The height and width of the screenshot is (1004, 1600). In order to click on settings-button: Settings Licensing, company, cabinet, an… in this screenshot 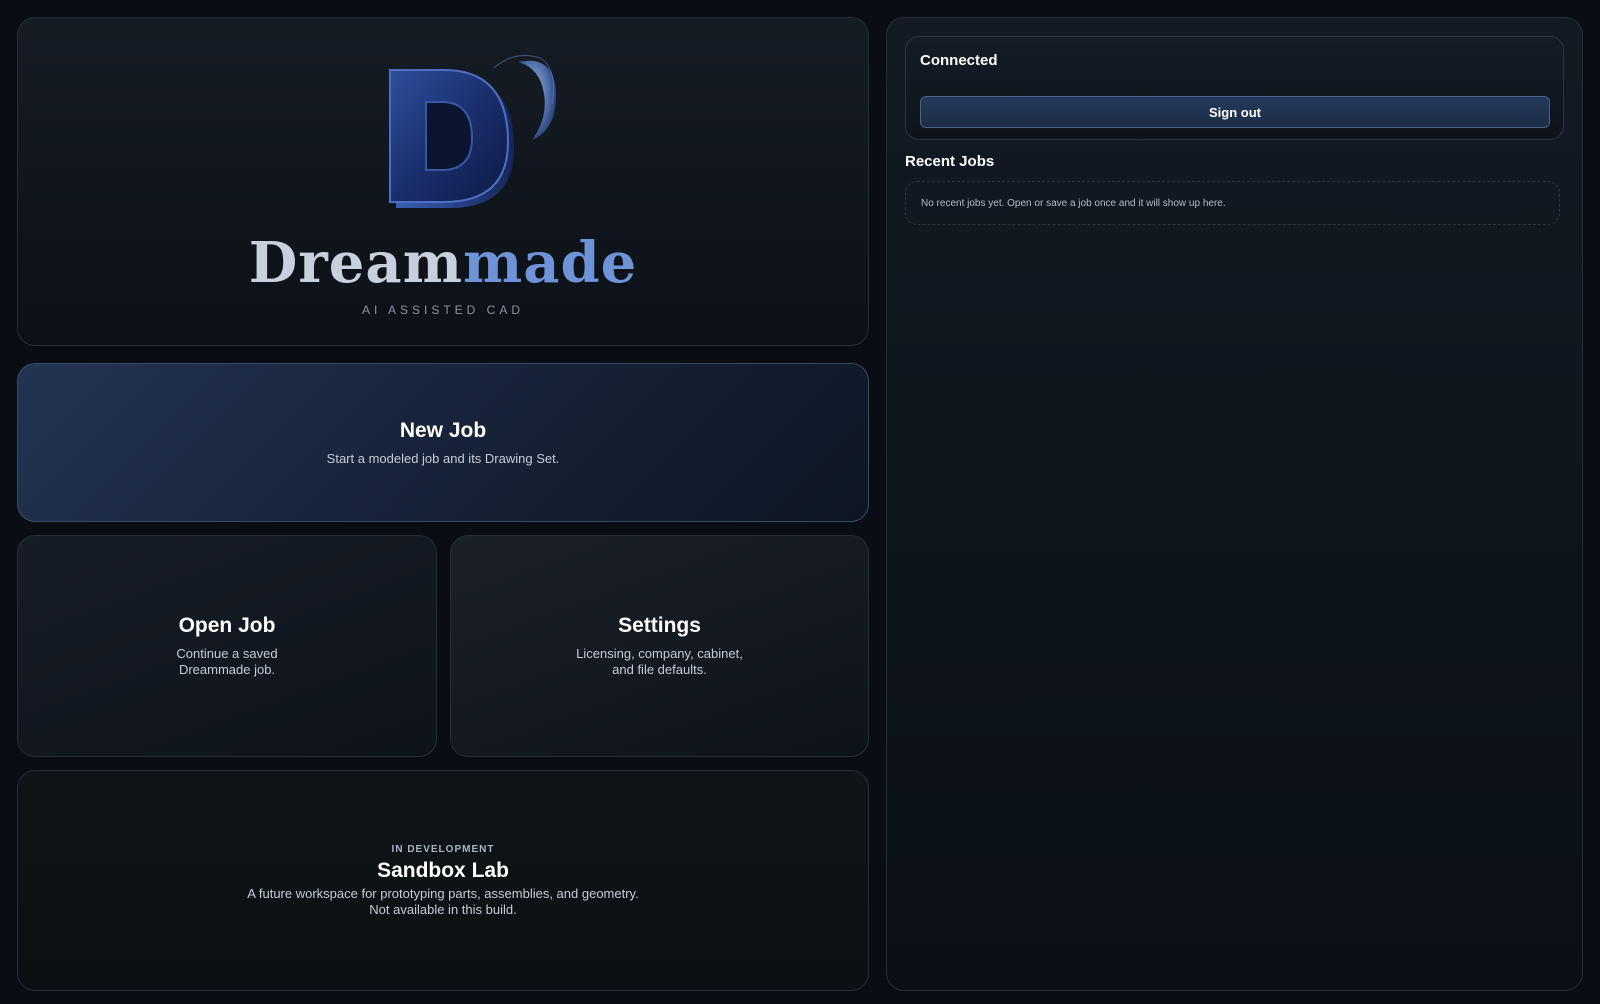, I will do `click(659, 646)`.